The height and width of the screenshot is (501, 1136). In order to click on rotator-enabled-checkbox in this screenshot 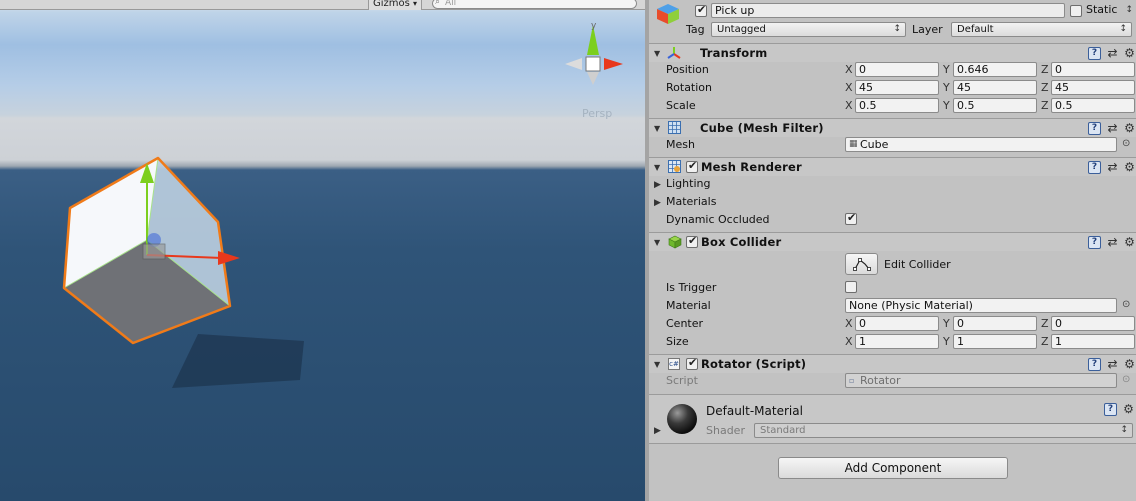, I will do `click(692, 363)`.